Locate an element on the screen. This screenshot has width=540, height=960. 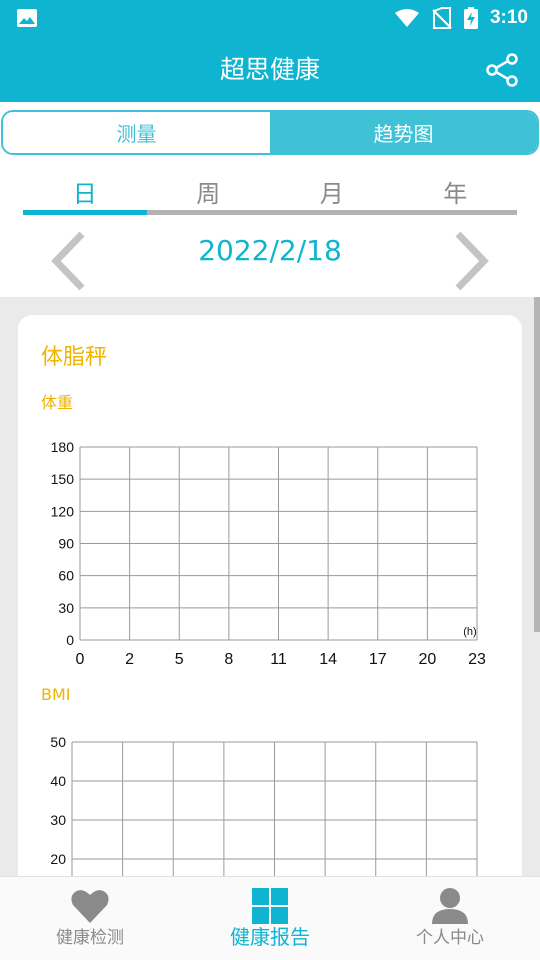
tab-week: 周 is located at coordinates (209, 192).